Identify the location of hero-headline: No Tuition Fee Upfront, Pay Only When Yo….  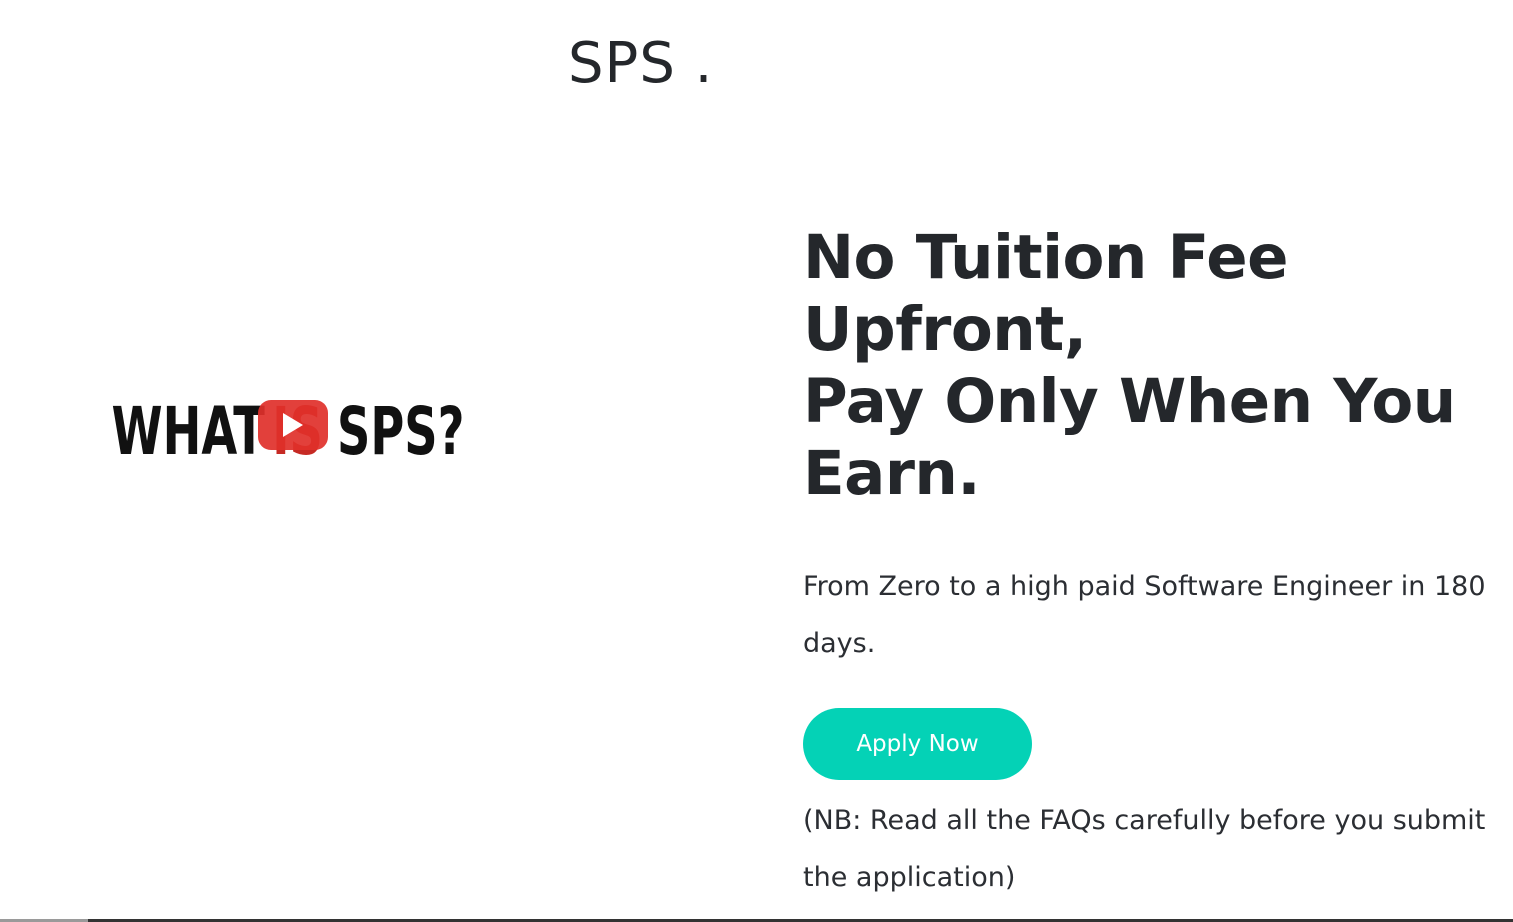
(1148, 366).